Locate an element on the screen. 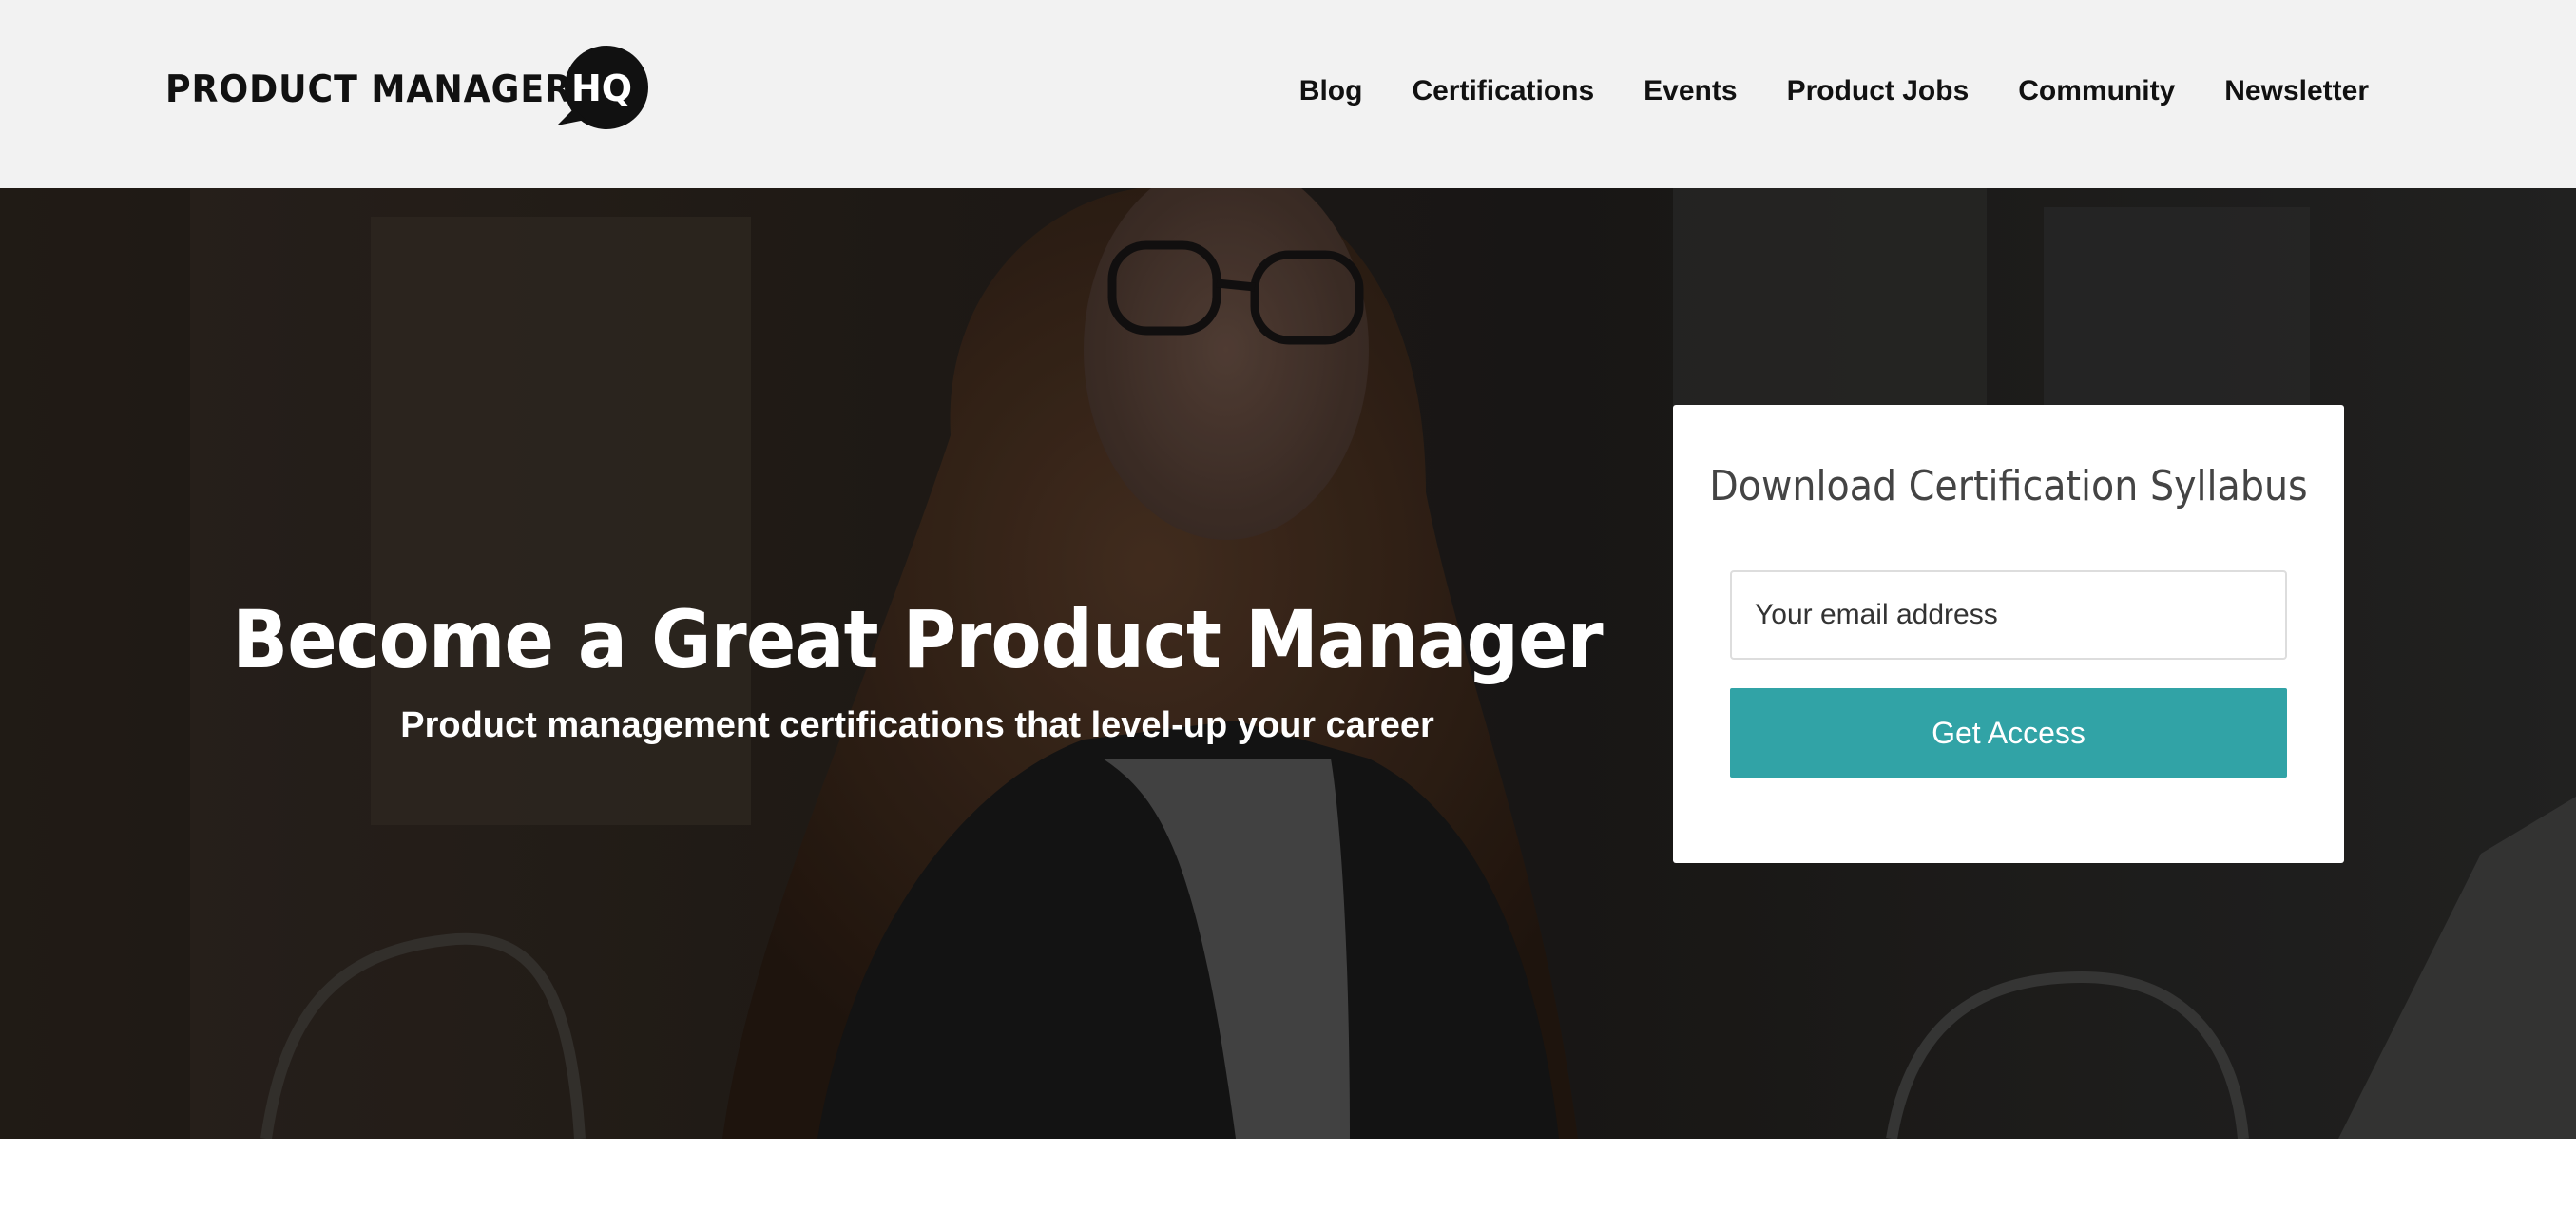  nav-product-jobs: Product Jobs is located at coordinates (1879, 91).